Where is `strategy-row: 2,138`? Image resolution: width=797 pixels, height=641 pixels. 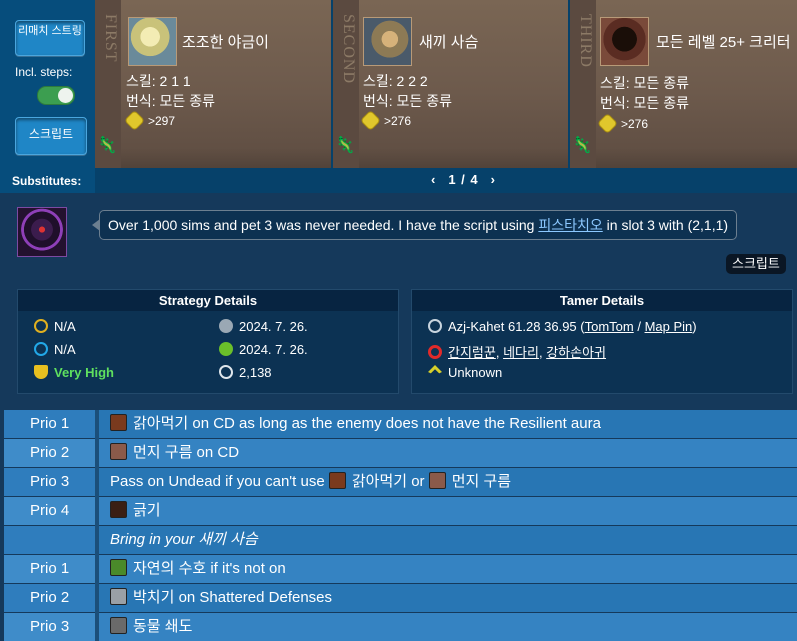
strategy-row: 2,138 is located at coordinates (245, 372).